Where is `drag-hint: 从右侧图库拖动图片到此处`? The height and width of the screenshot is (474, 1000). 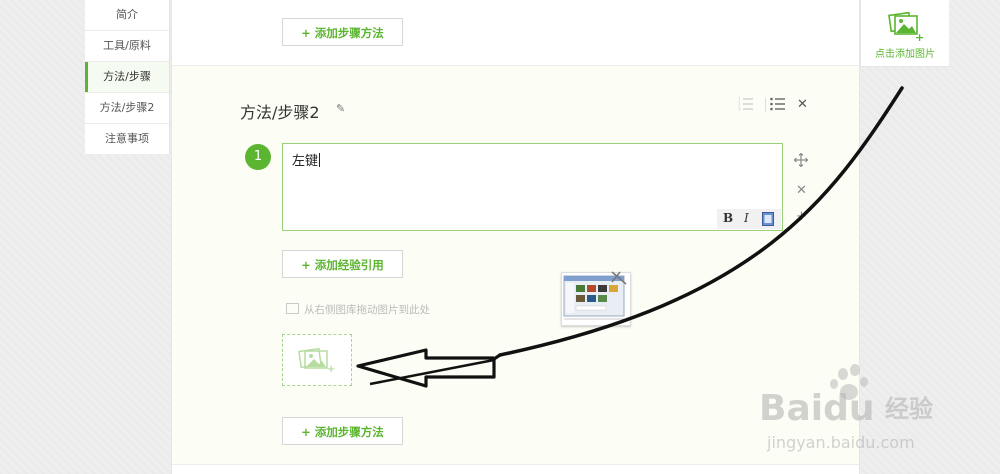
drag-hint: 从右侧图库拖动图片到此处 is located at coordinates (358, 309).